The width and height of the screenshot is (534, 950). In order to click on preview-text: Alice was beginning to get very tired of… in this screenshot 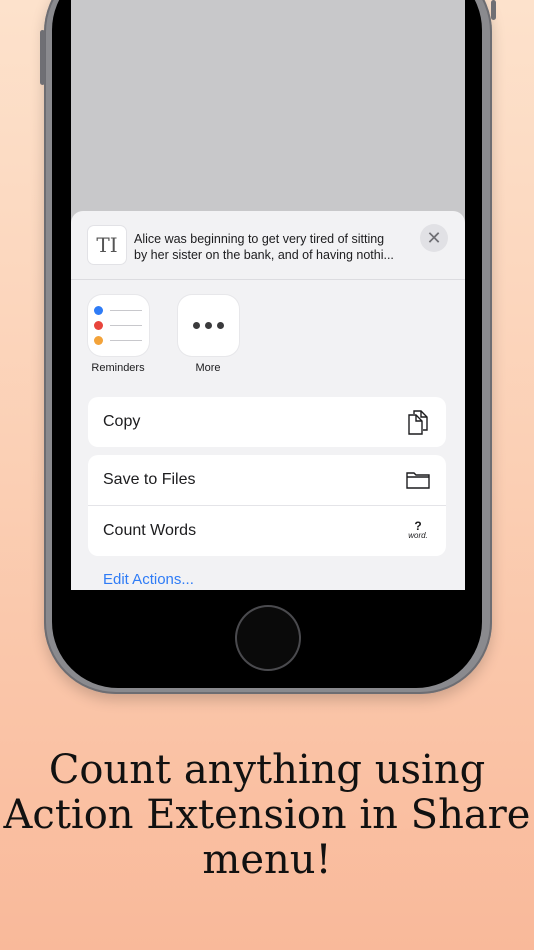, I will do `click(274, 247)`.